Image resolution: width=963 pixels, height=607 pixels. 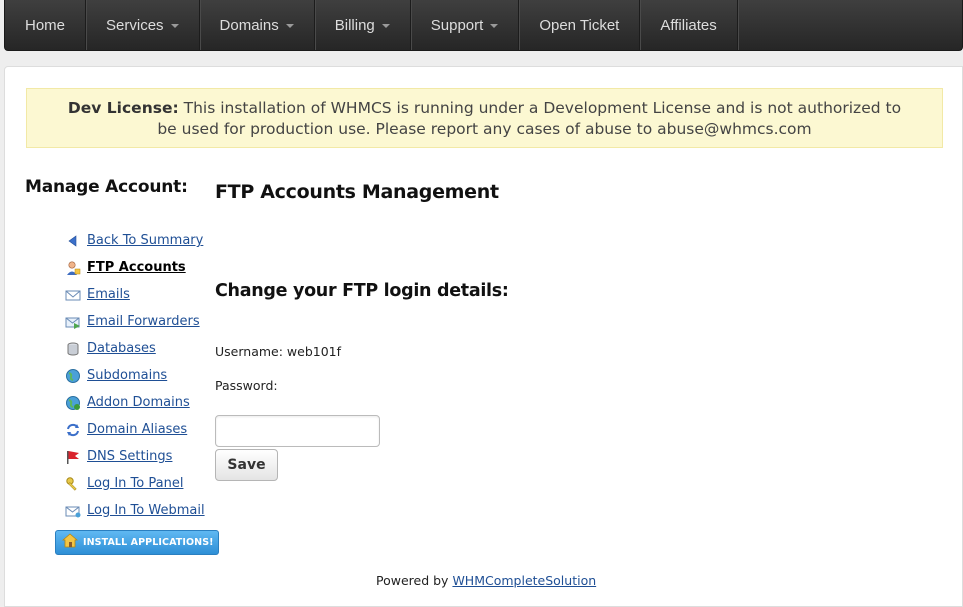 What do you see at coordinates (73, 322) in the screenshot?
I see `email-forward-icon` at bounding box center [73, 322].